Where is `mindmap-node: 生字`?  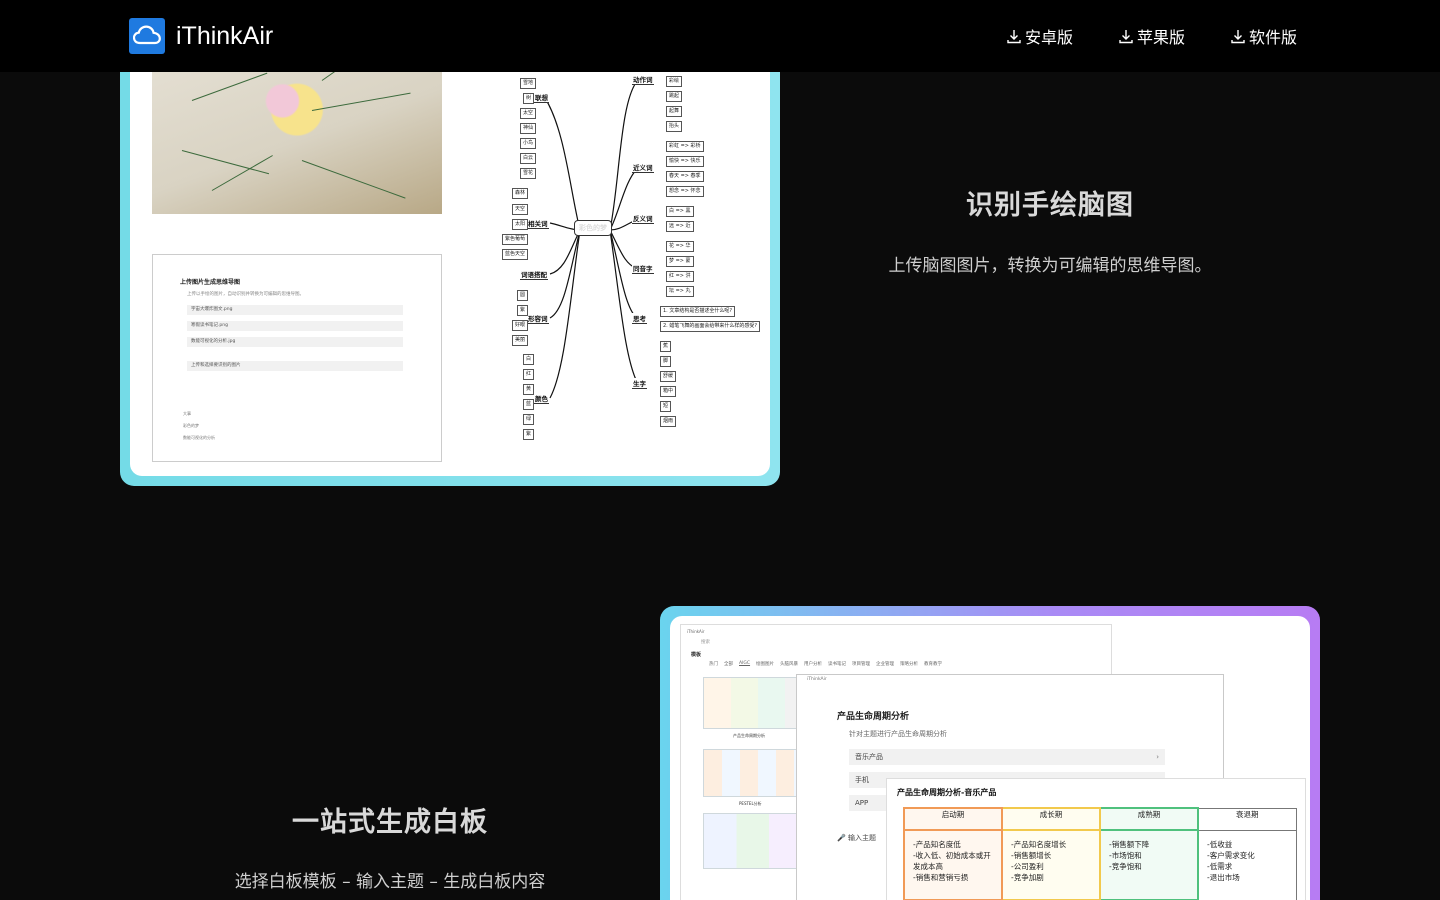
mindmap-node: 生字 is located at coordinates (639, 383).